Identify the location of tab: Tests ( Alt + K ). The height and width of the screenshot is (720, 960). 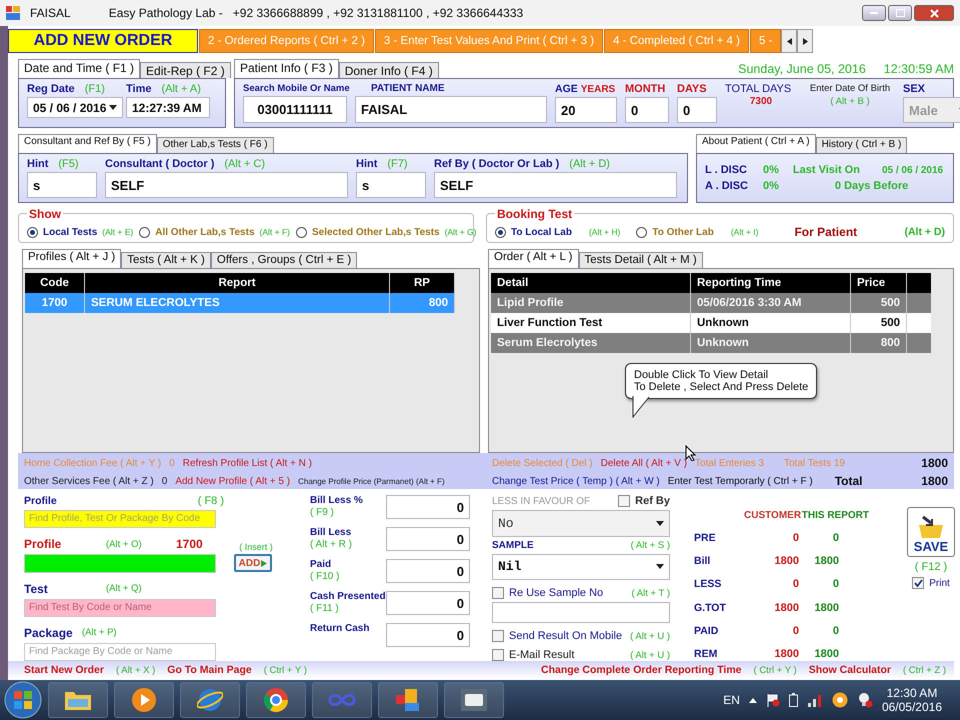
(166, 260).